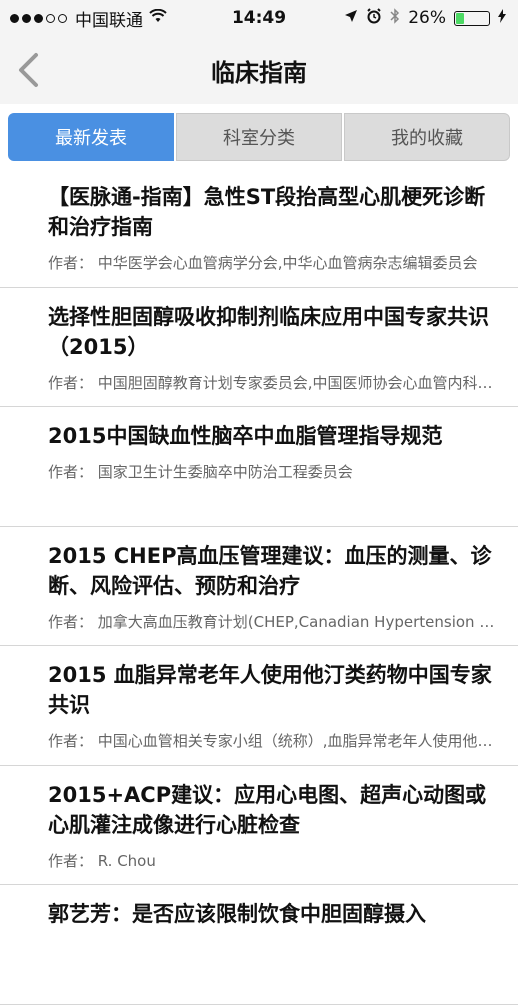  I want to click on item-author: 作者： R. Chou, so click(102, 860).